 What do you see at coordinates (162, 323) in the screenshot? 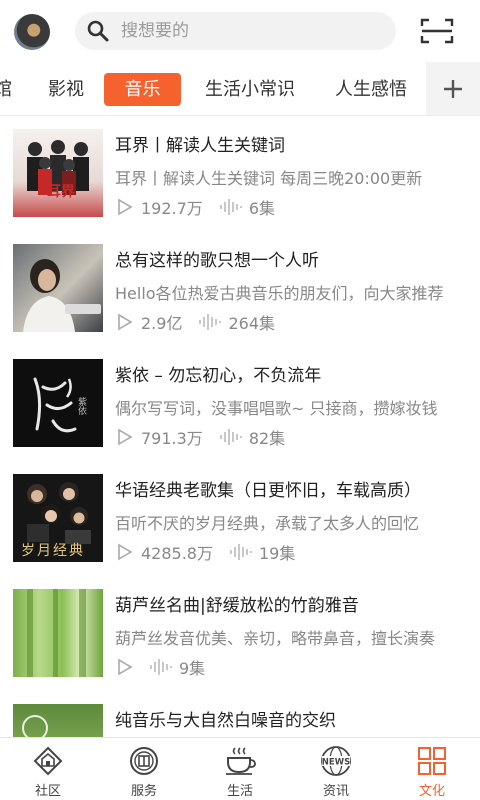
I see `play-count: 2.9亿` at bounding box center [162, 323].